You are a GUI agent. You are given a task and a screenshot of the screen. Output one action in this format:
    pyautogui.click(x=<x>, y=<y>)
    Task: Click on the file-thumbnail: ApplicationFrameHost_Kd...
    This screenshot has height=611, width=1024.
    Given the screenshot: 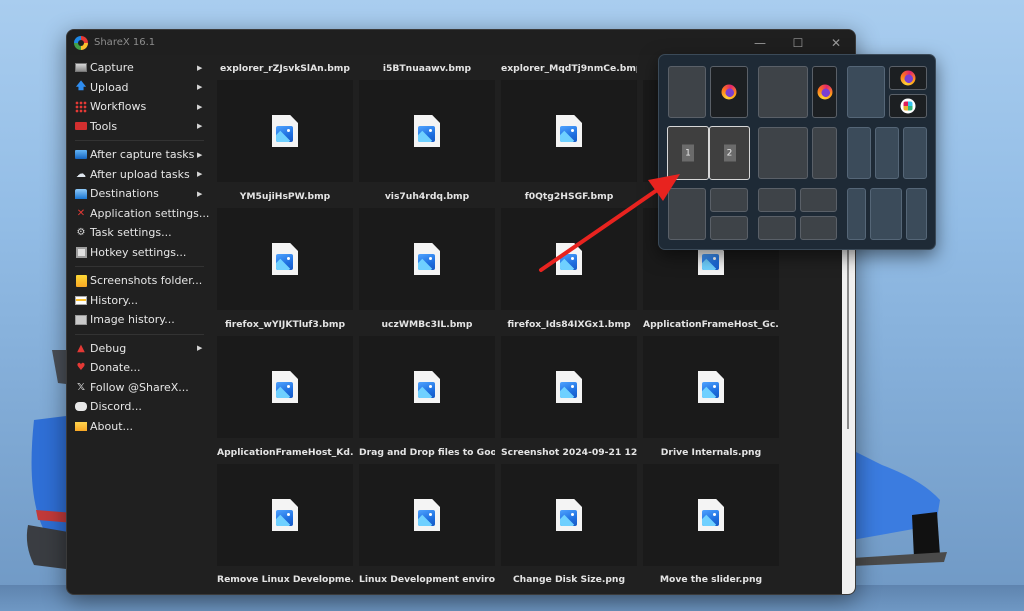 What is the action you would take?
    pyautogui.click(x=285, y=504)
    